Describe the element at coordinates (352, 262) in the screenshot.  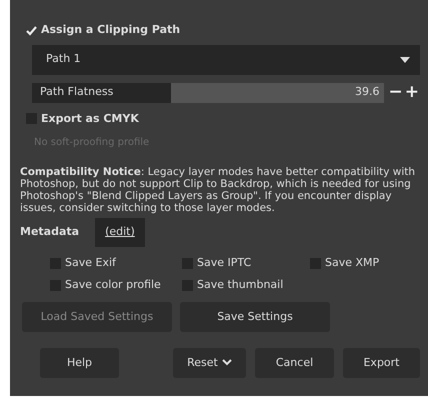
I see `checkbox-label: Save XMP` at that location.